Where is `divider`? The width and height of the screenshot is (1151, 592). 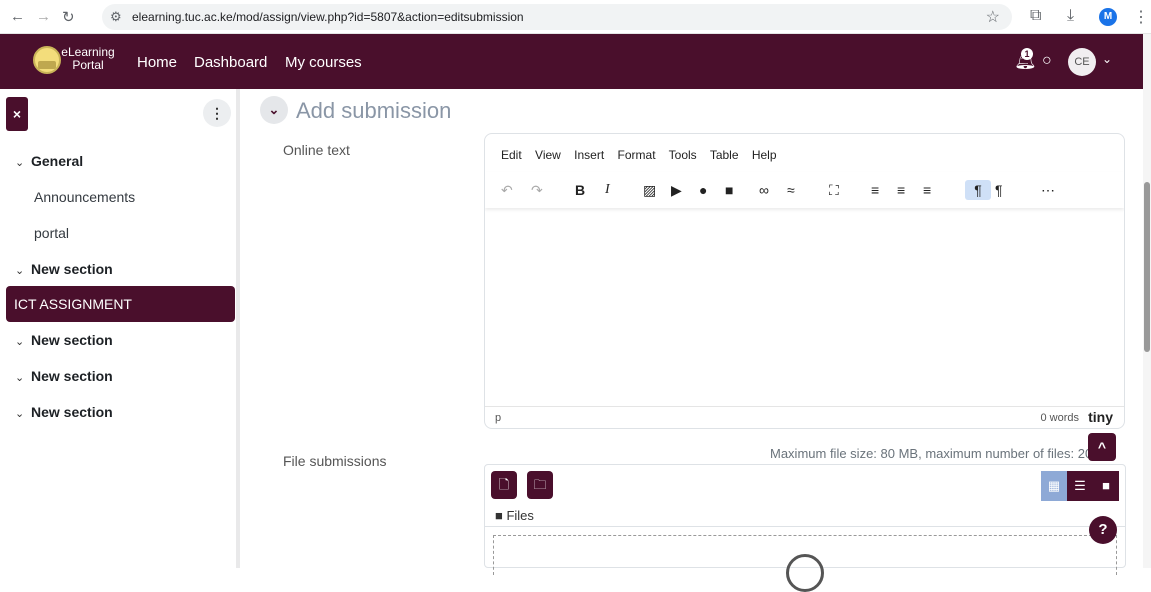 divider is located at coordinates (805, 526).